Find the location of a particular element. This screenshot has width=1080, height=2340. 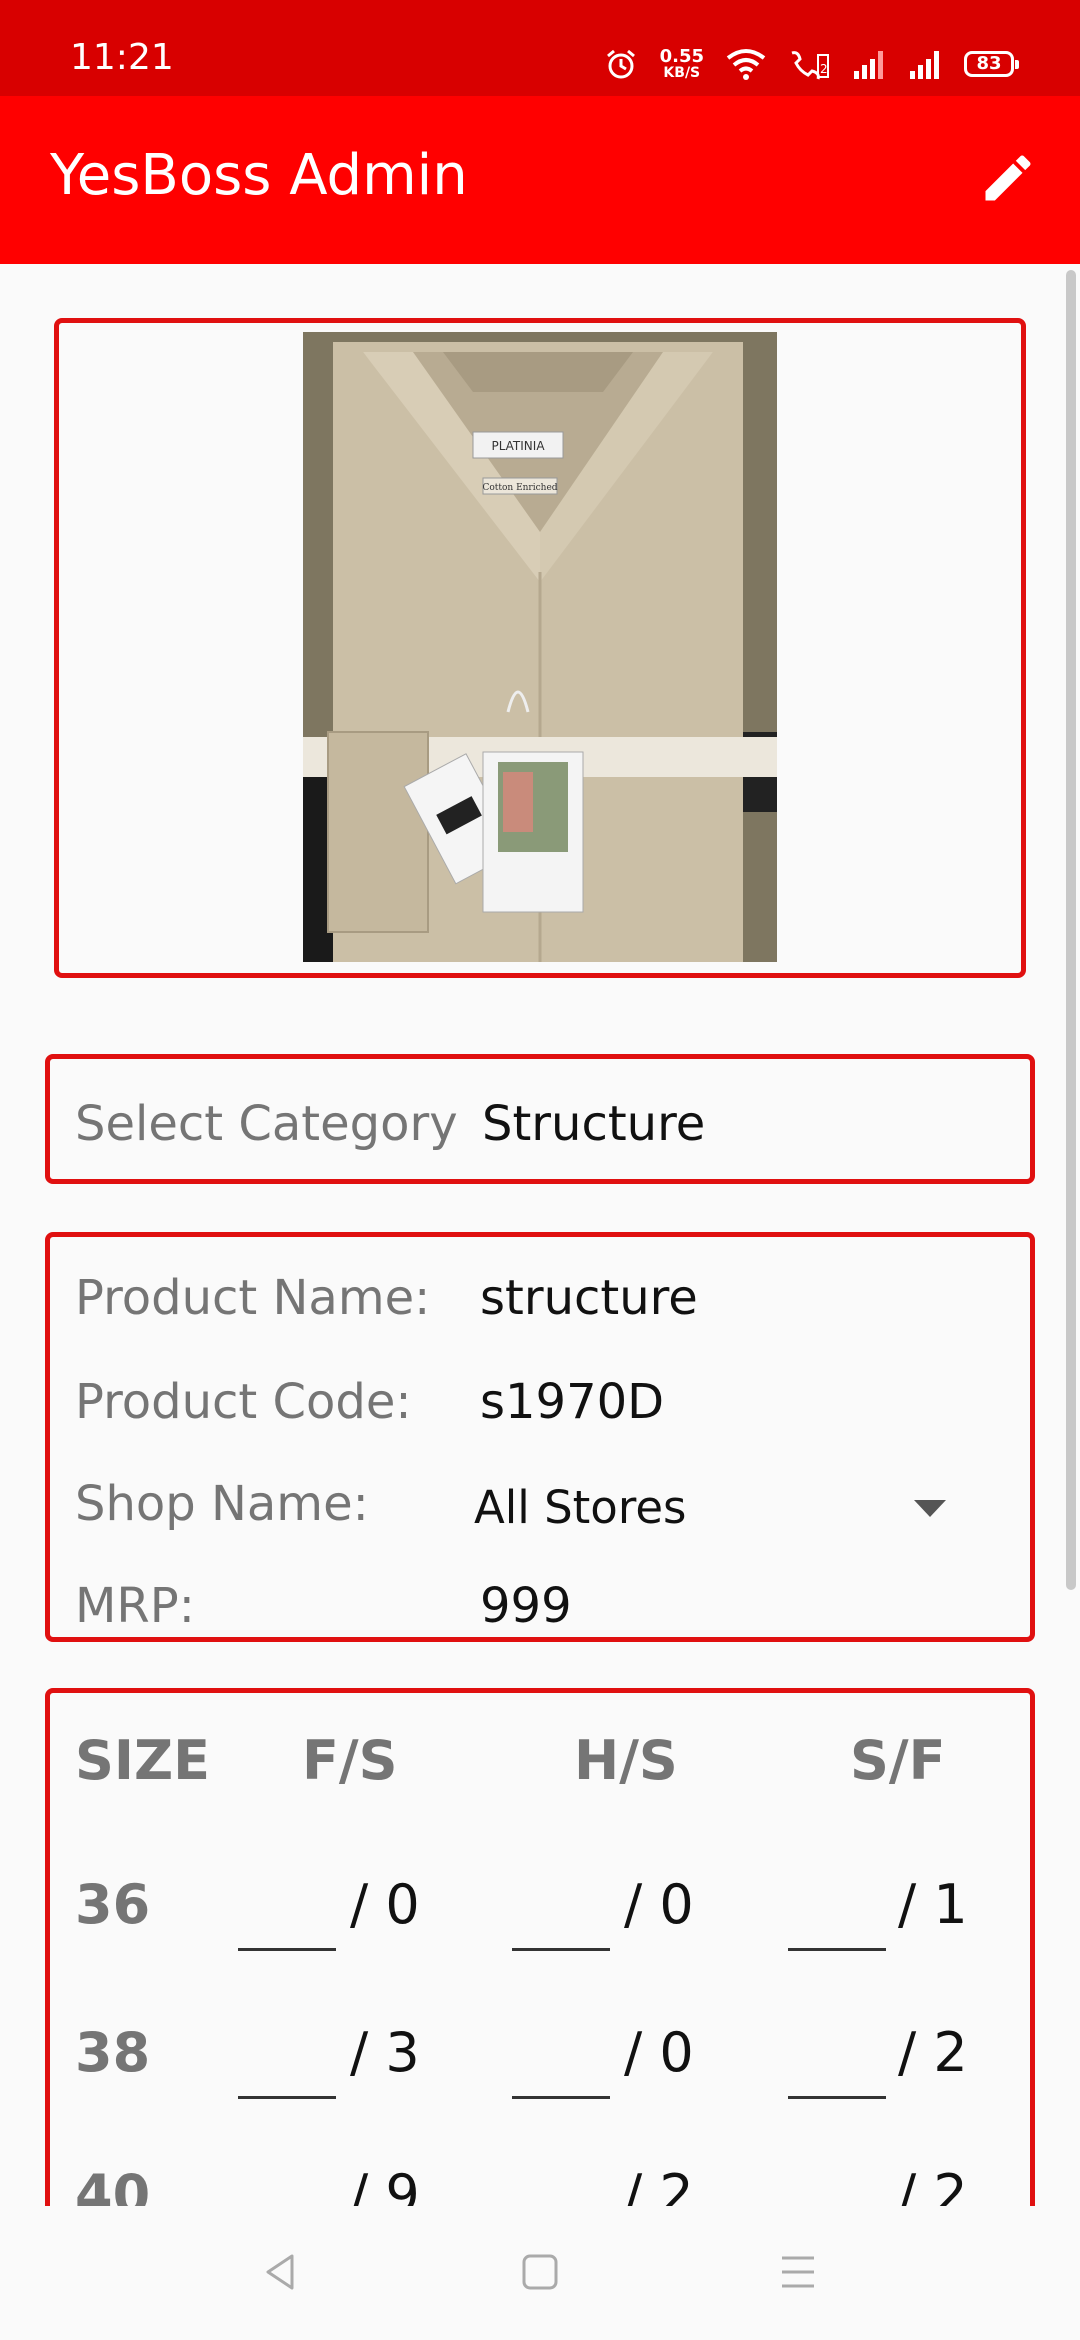

wifi-calling-icon: 2 is located at coordinates (809, 64).